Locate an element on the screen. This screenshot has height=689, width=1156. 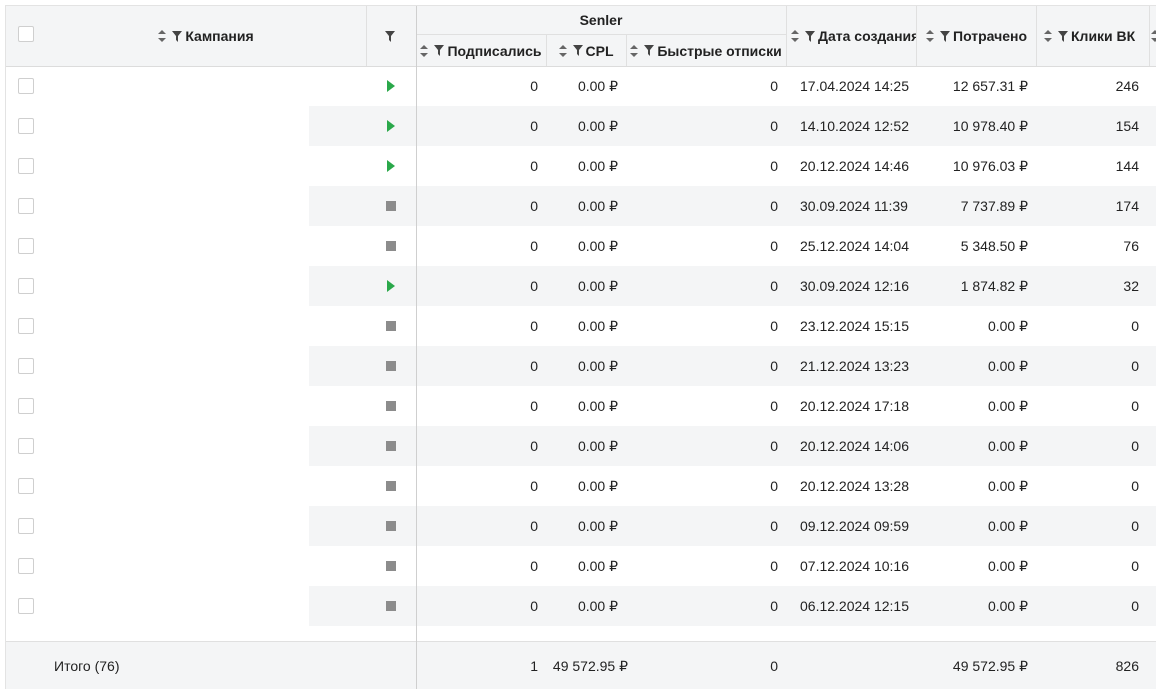
column-group-senler: Senler is located at coordinates (601, 20).